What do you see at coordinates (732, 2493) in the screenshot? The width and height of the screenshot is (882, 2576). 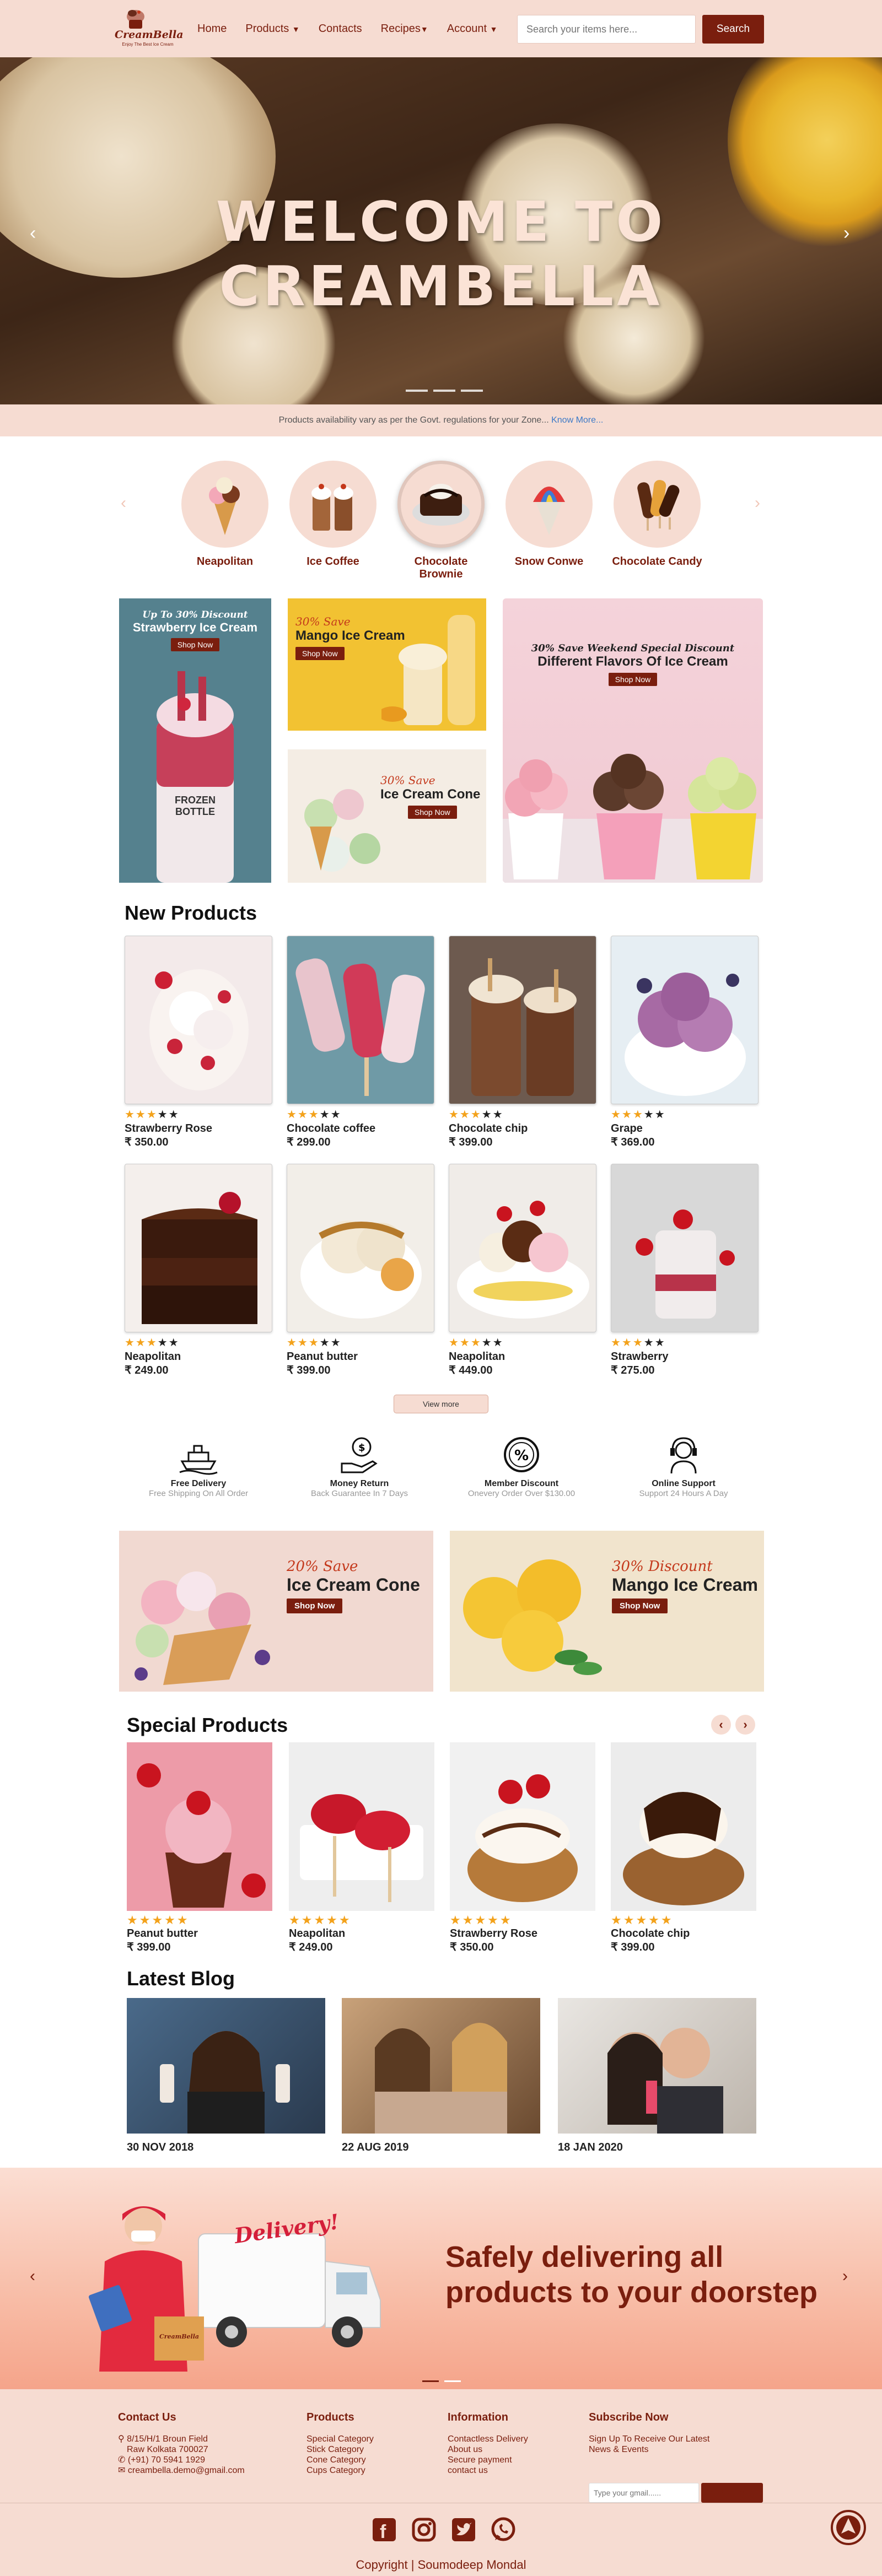 I see `subscribe-button: Search` at bounding box center [732, 2493].